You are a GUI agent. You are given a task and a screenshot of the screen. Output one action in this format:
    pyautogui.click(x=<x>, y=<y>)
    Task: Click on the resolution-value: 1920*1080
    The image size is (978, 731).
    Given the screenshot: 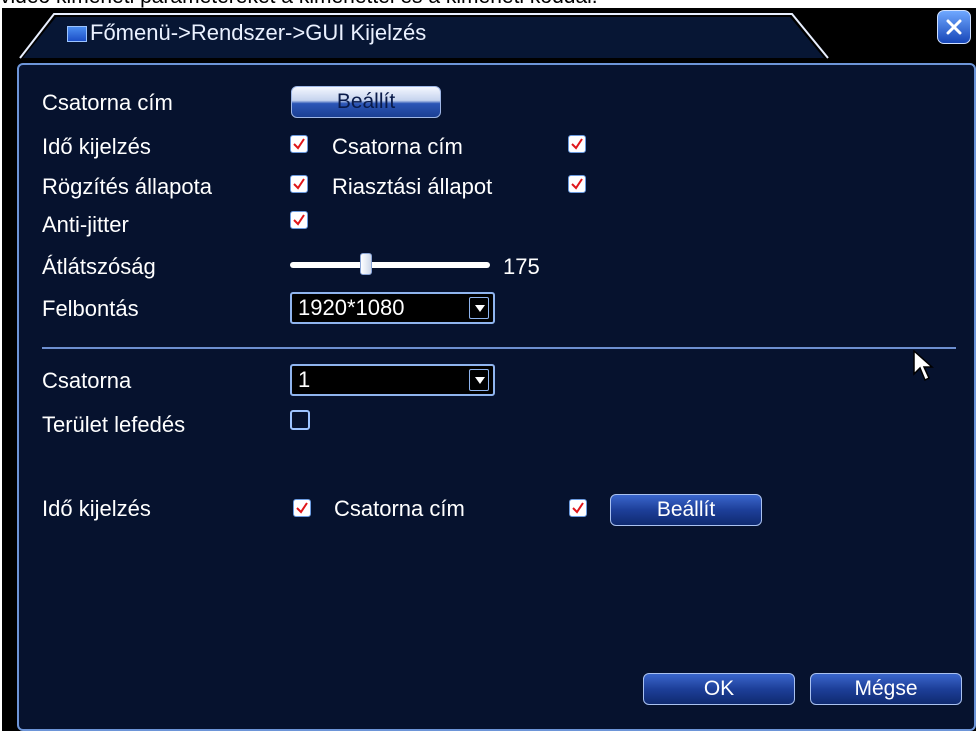 What is the action you would take?
    pyautogui.click(x=351, y=307)
    